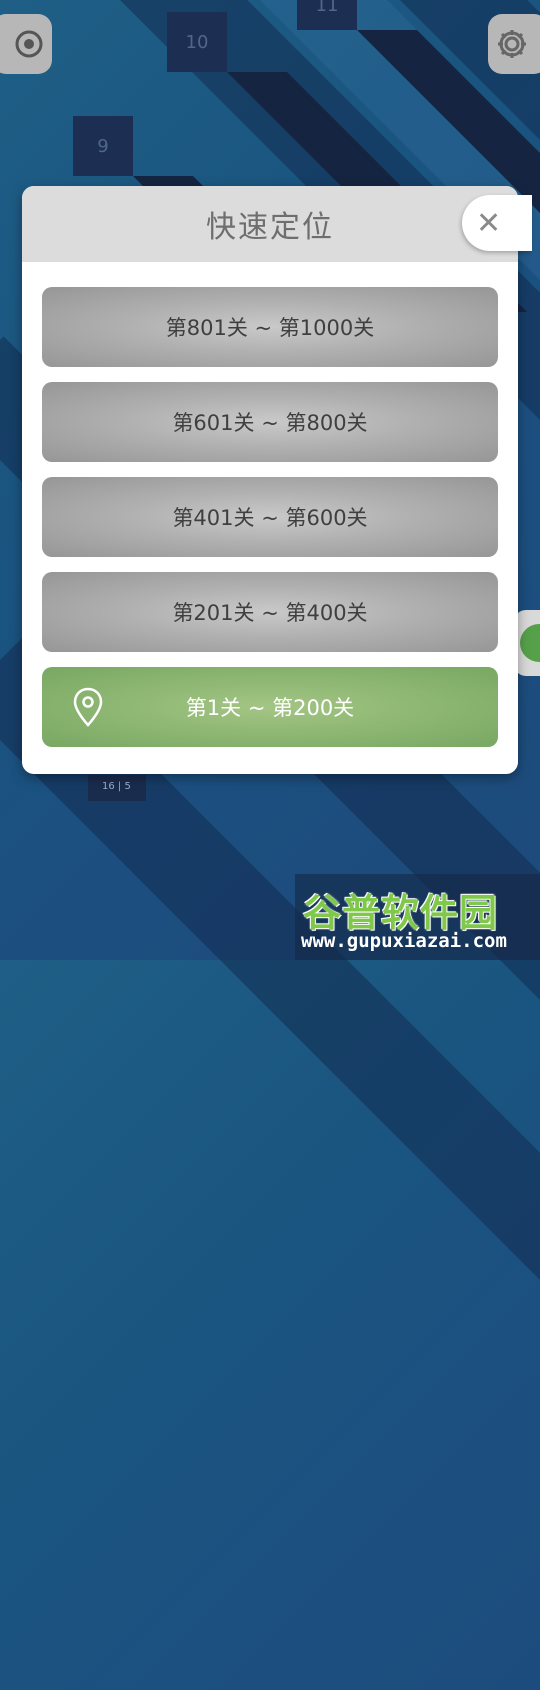  I want to click on range-label: 第1关 ~ 第200关, so click(270, 708).